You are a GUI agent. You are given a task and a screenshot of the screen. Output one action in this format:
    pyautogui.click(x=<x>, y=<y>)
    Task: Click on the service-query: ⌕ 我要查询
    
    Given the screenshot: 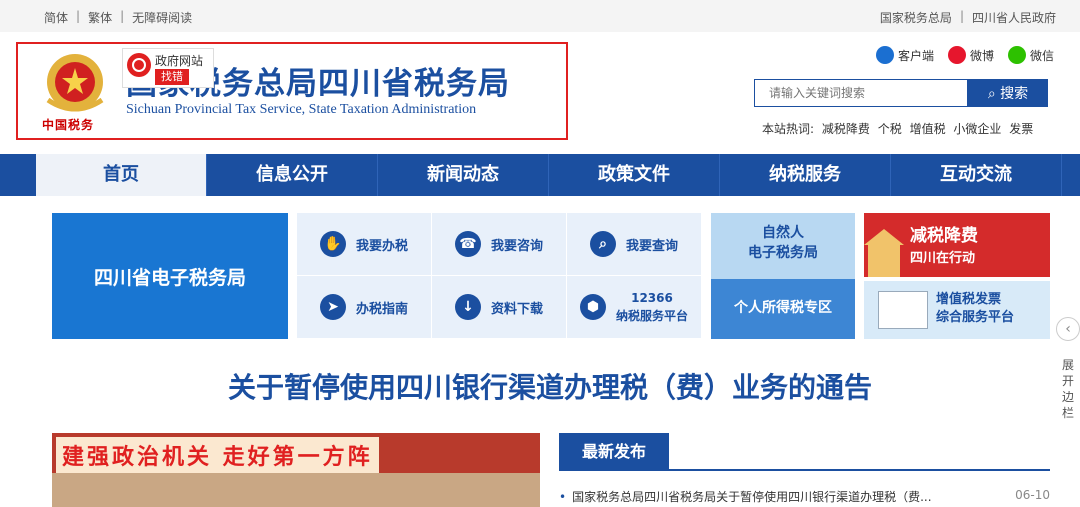 What is the action you would take?
    pyautogui.click(x=634, y=244)
    